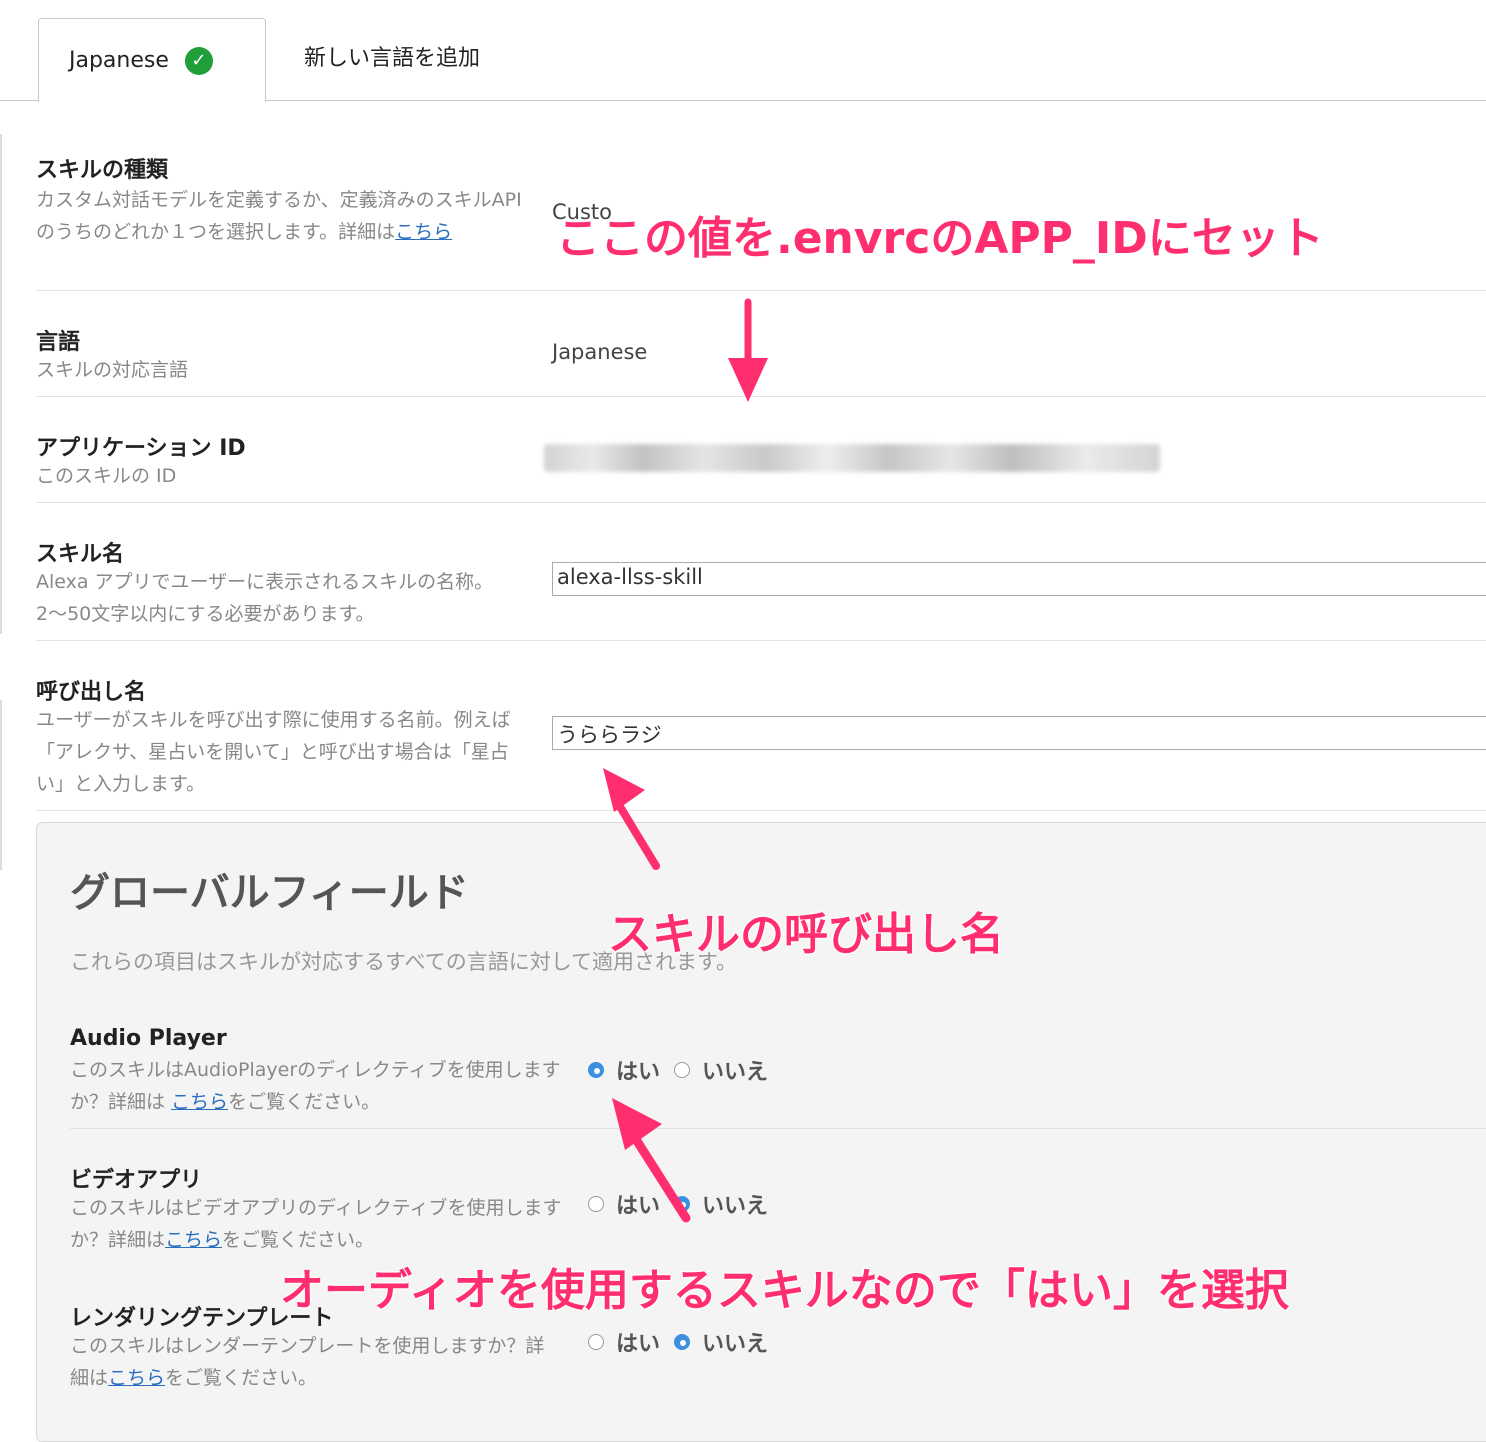  I want to click on annotation-app-id: ここの値を.envrcのAPP_IDにセット, so click(940, 238).